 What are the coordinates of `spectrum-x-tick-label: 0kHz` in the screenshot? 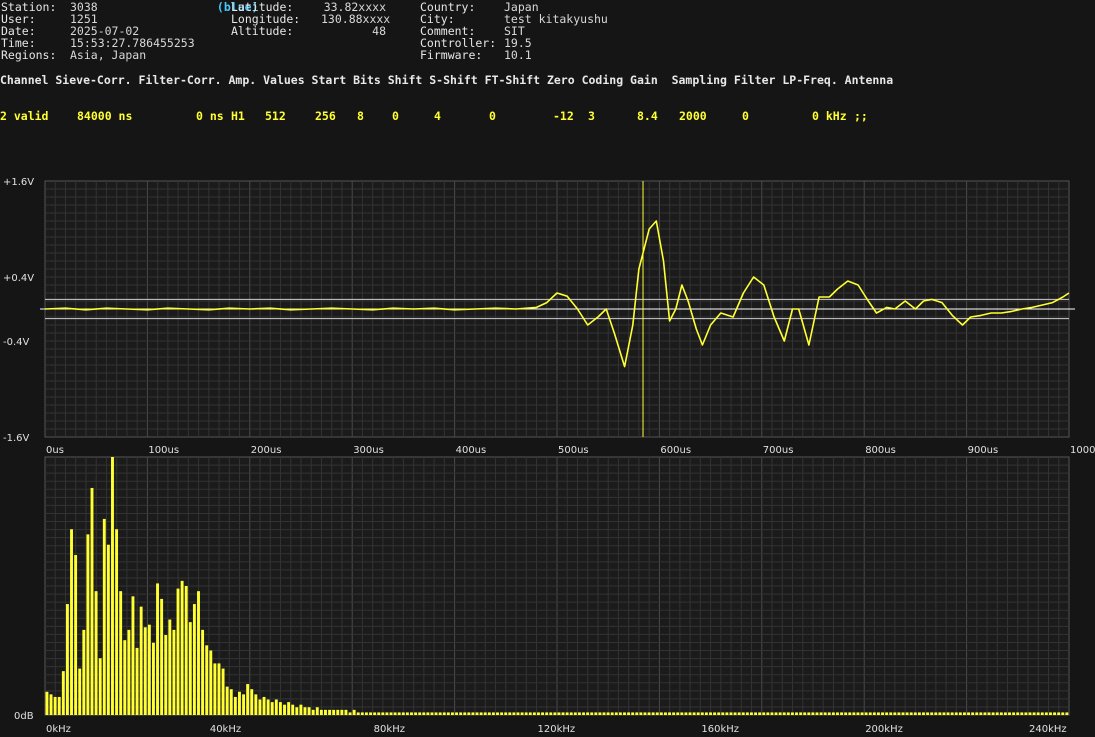 It's located at (58, 729).